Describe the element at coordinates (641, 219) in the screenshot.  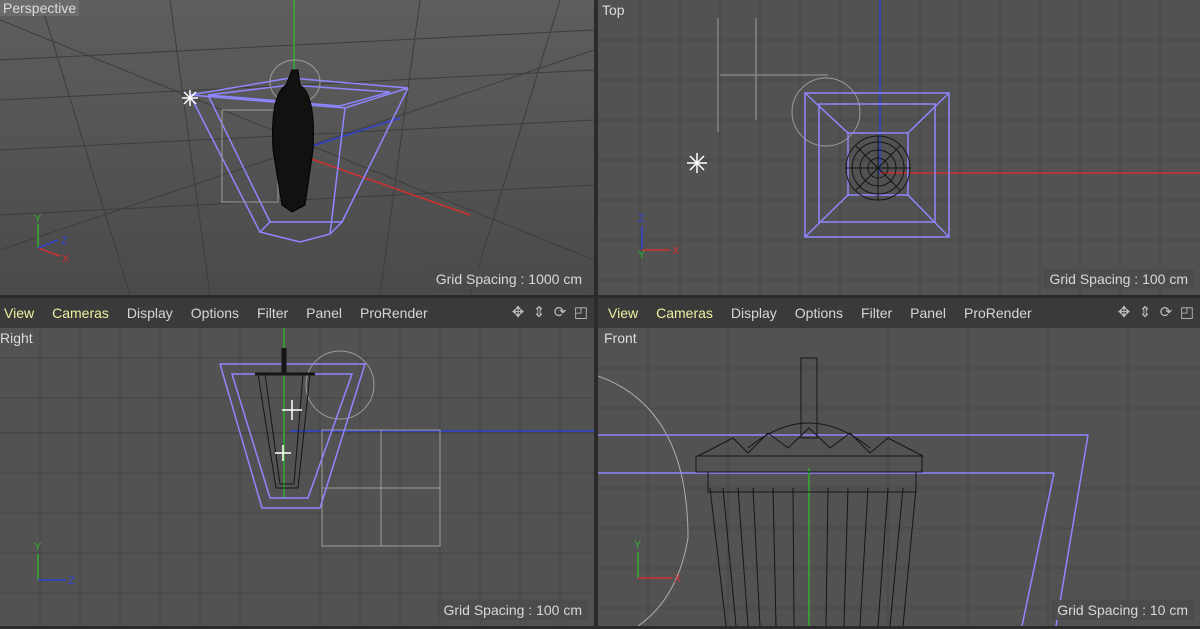
I see `top-axis-label-z: Z` at that location.